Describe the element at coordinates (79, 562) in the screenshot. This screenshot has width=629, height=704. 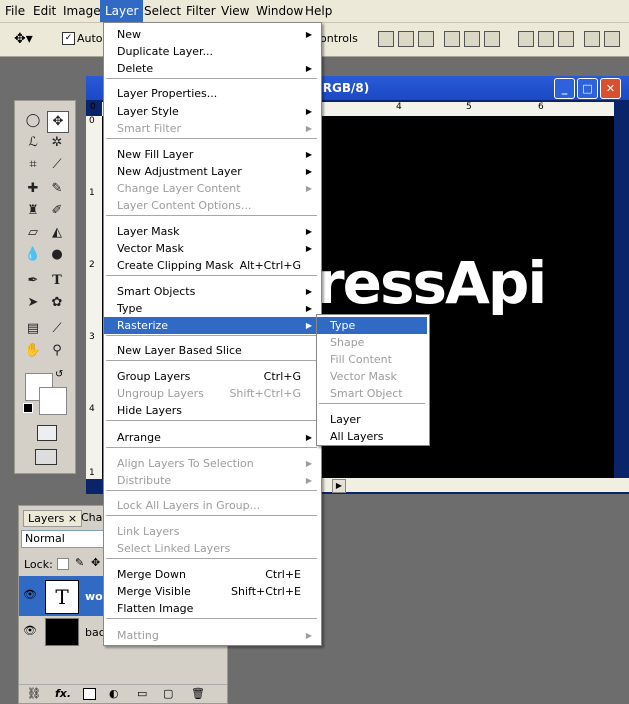
I see `lock-pixels-icon: ✎` at that location.